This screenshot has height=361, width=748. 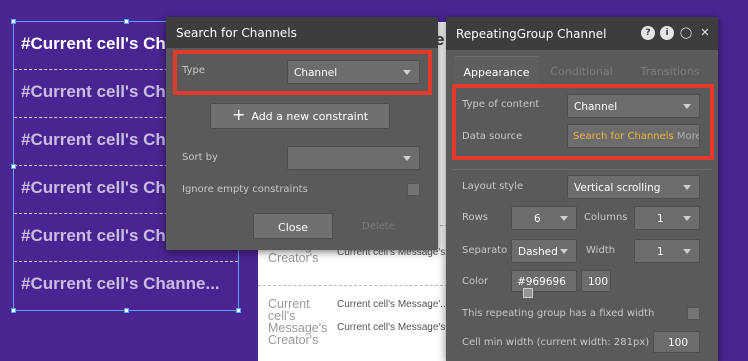 What do you see at coordinates (648, 33) in the screenshot?
I see `help-icon: ?` at bounding box center [648, 33].